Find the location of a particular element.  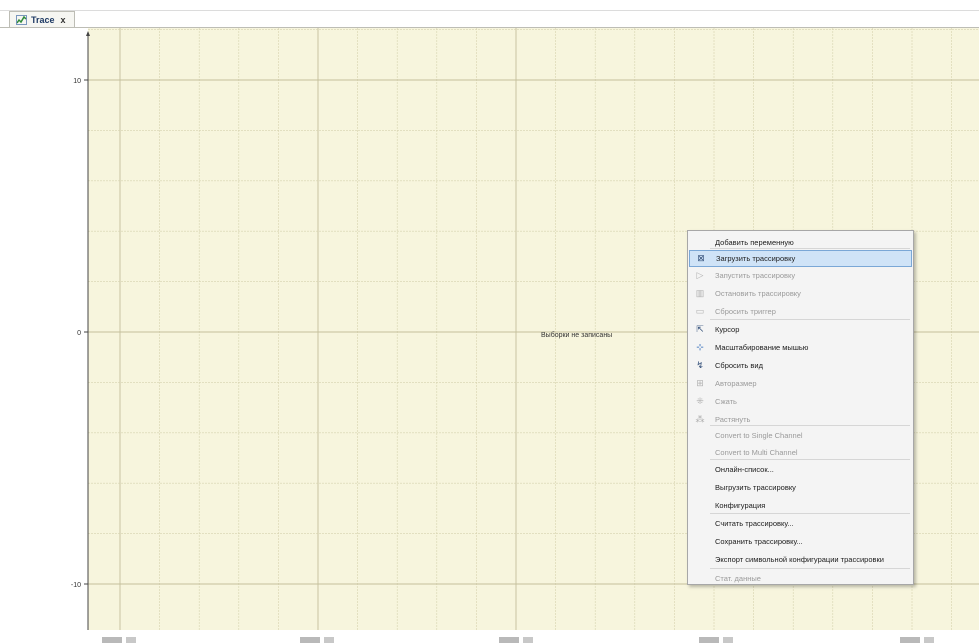

menu-item: ⁜ Сжать is located at coordinates (800, 401).